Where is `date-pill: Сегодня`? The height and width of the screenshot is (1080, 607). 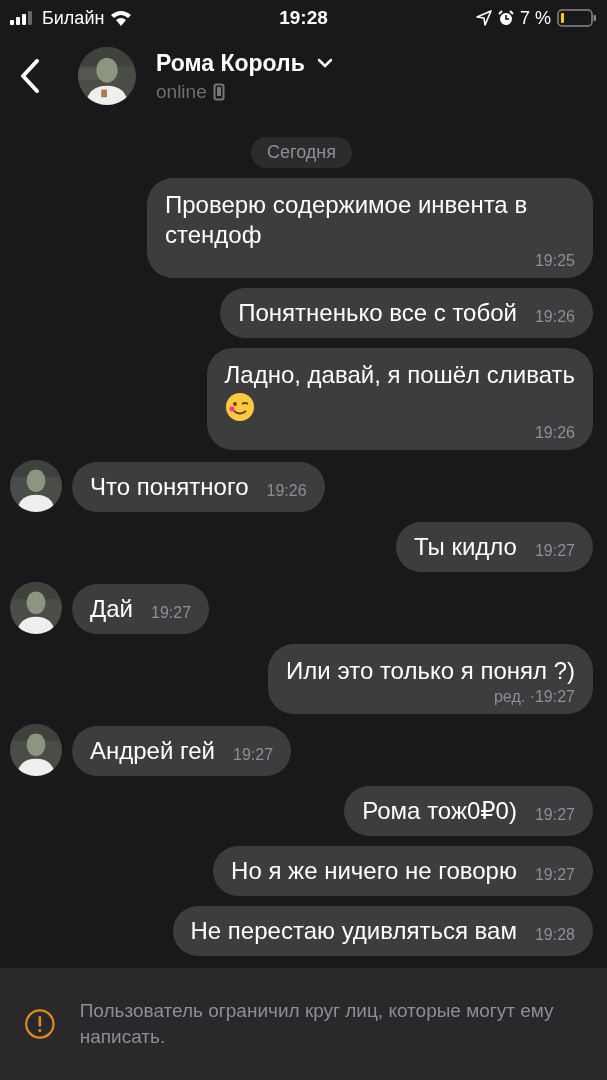 date-pill: Сегодня is located at coordinates (301, 152).